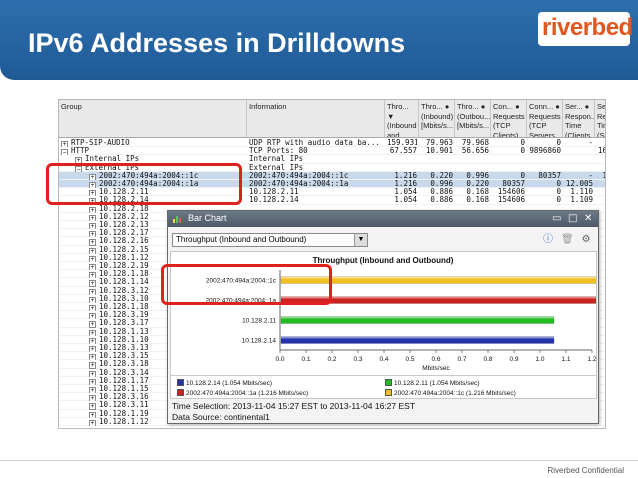  I want to click on row-group-label: RTP-SIP-AUDIO, so click(100, 143).